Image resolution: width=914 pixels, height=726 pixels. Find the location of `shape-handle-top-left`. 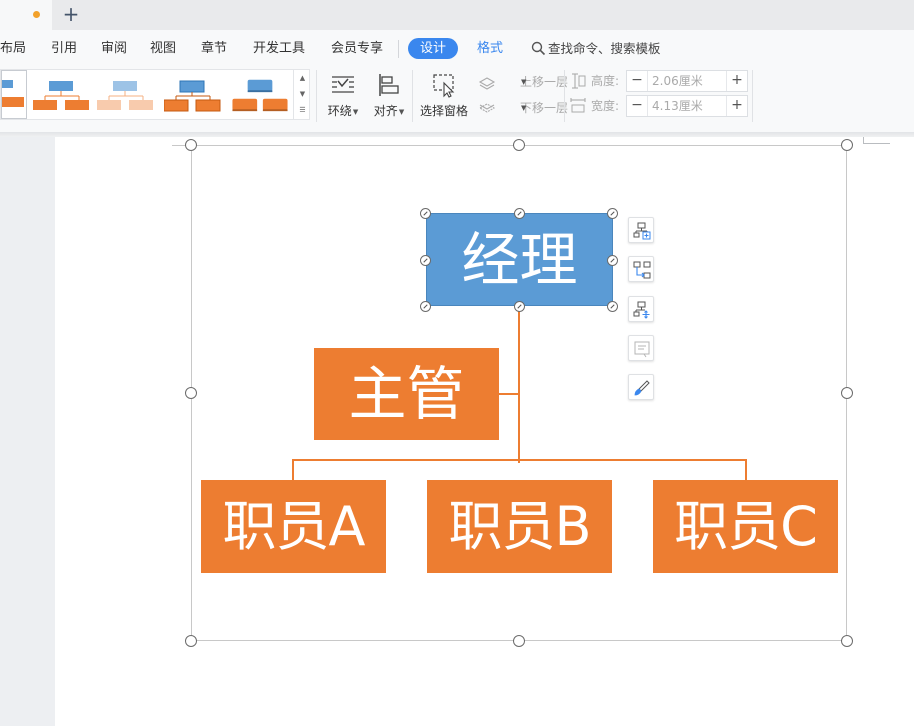

shape-handle-top-left is located at coordinates (425, 213).